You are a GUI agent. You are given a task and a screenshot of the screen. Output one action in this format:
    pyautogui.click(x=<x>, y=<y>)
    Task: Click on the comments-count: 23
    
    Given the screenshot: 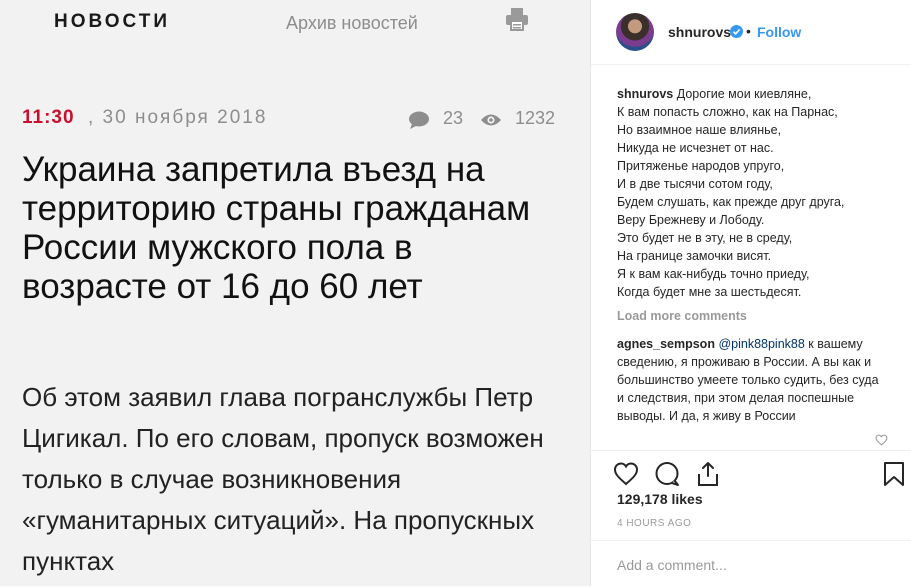 What is the action you would take?
    pyautogui.click(x=453, y=118)
    